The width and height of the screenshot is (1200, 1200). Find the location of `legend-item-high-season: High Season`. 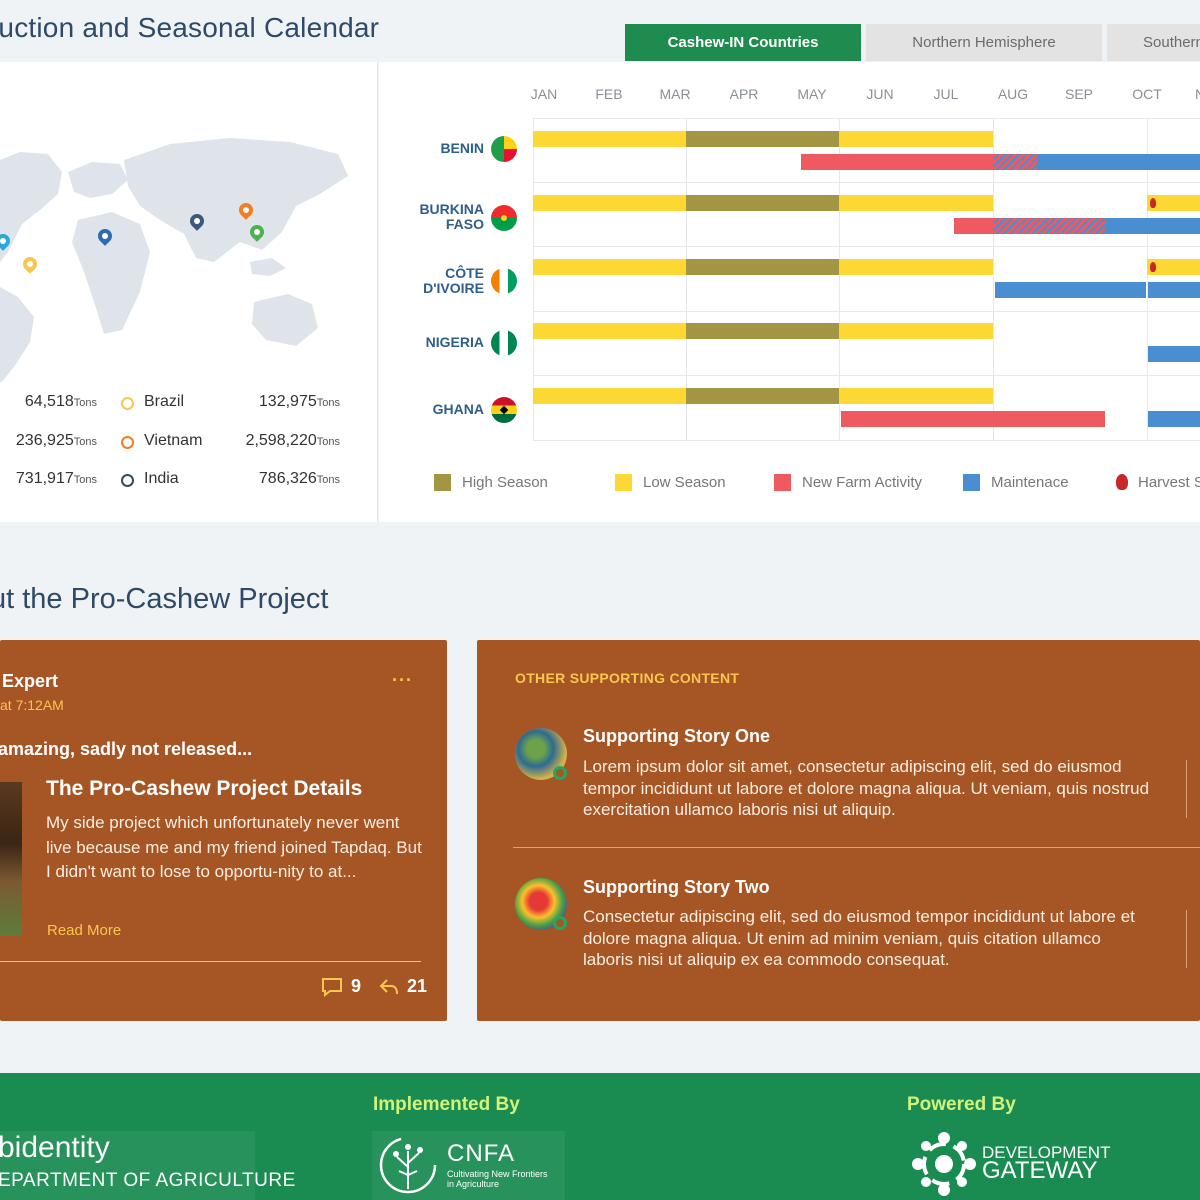

legend-item-high-season: High Season is located at coordinates (491, 482).